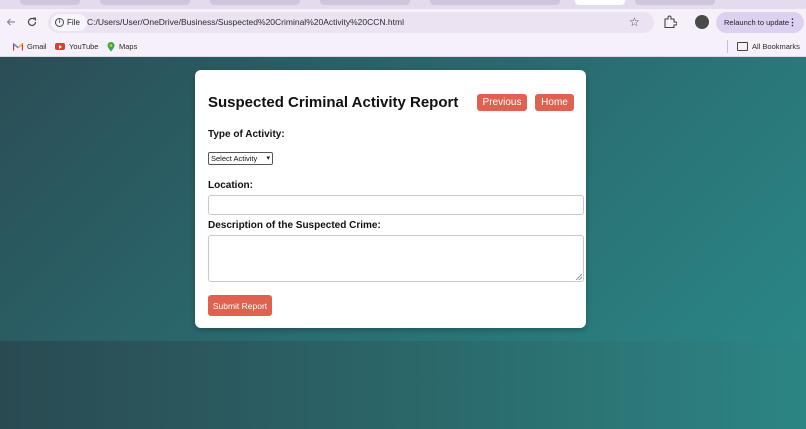 This screenshot has width=806, height=429. I want to click on bookmarks-bar: Gmail YouTube Maps All Bookmarks, so click(403, 46).